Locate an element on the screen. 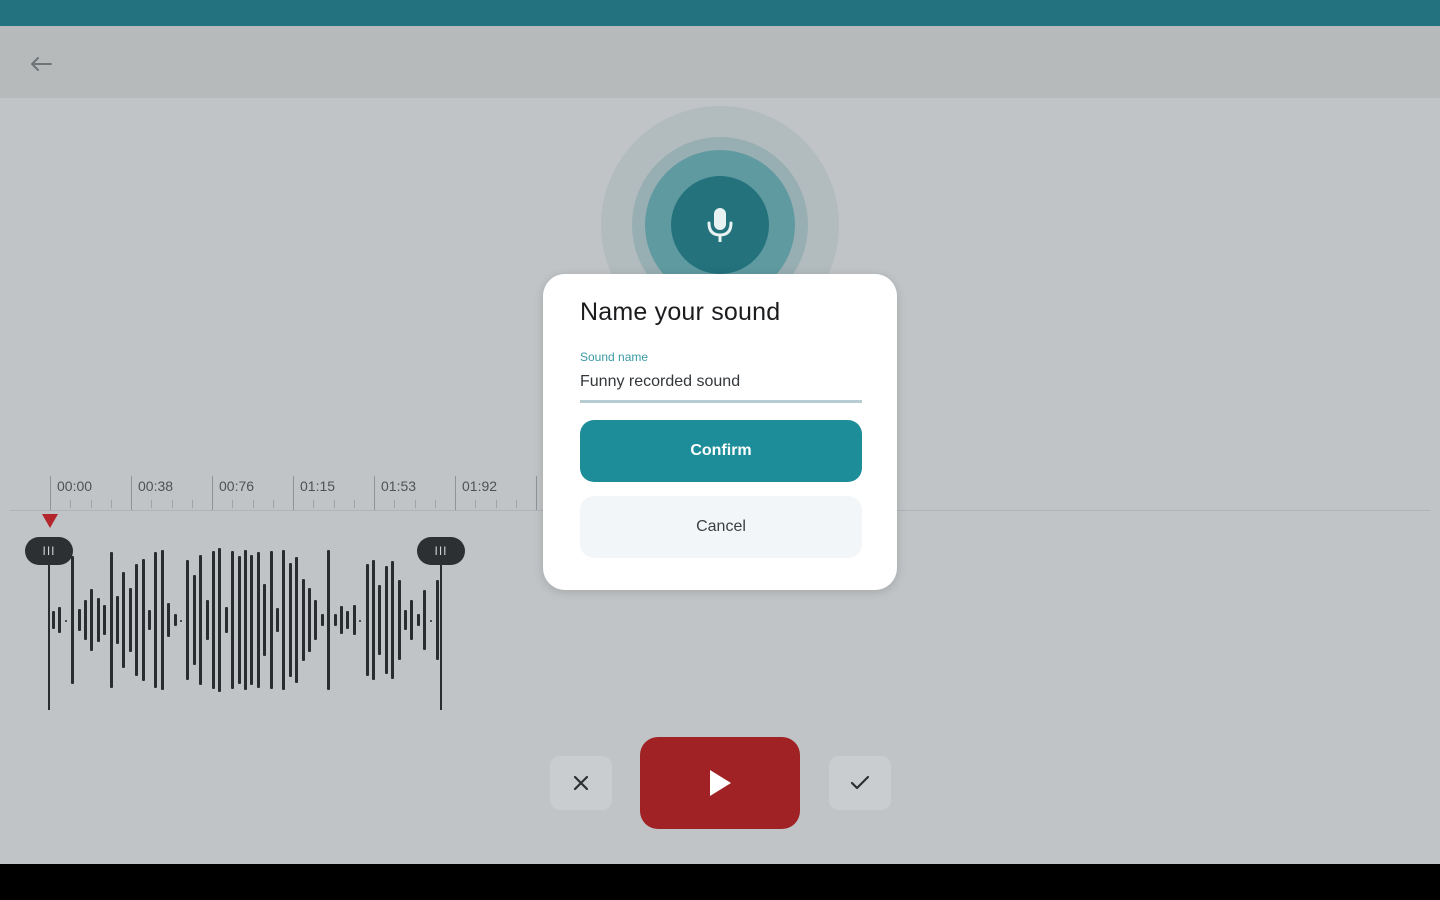 The image size is (1440, 900). back-button is located at coordinates (41, 64).